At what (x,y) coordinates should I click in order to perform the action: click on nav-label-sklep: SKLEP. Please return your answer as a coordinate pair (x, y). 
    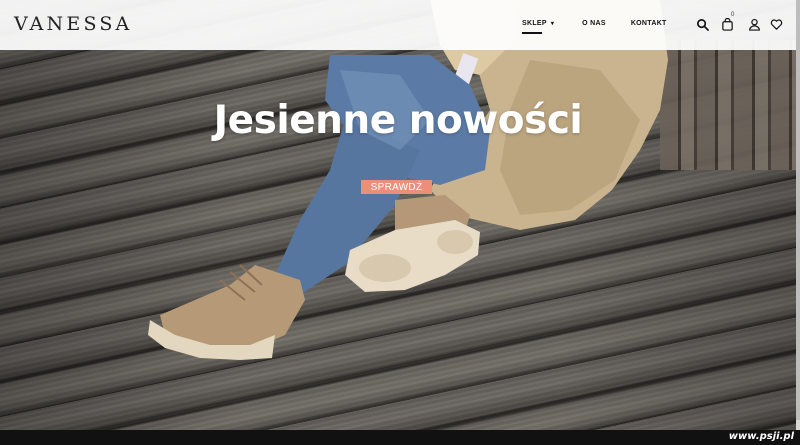
    Looking at the image, I should click on (534, 23).